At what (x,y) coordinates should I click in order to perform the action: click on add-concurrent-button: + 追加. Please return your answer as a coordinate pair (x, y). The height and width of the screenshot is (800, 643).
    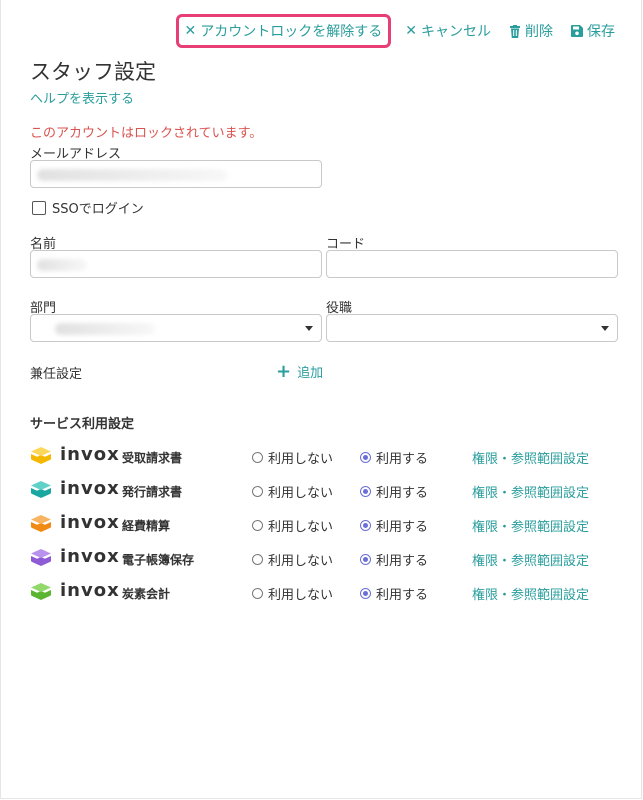
    Looking at the image, I should click on (299, 371).